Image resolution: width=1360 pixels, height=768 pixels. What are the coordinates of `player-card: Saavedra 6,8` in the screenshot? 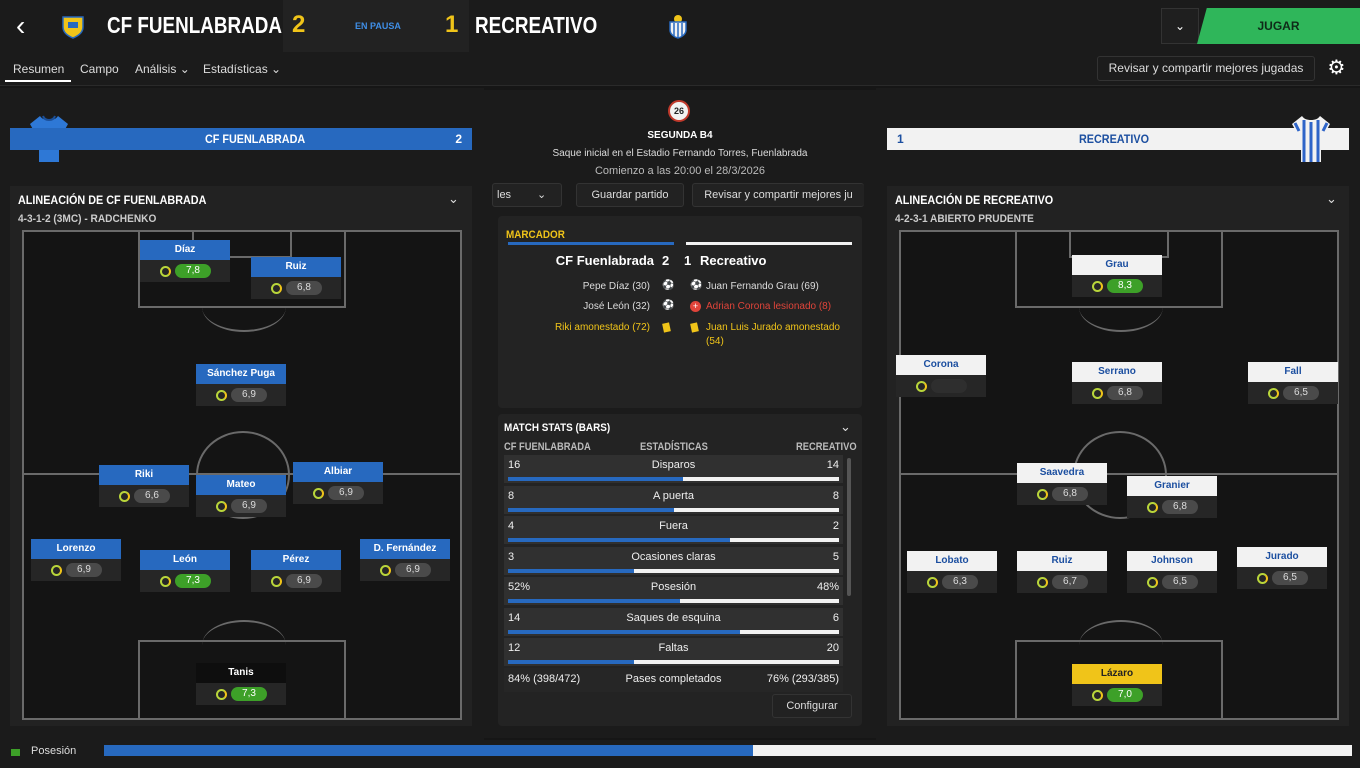 It's located at (1062, 486).